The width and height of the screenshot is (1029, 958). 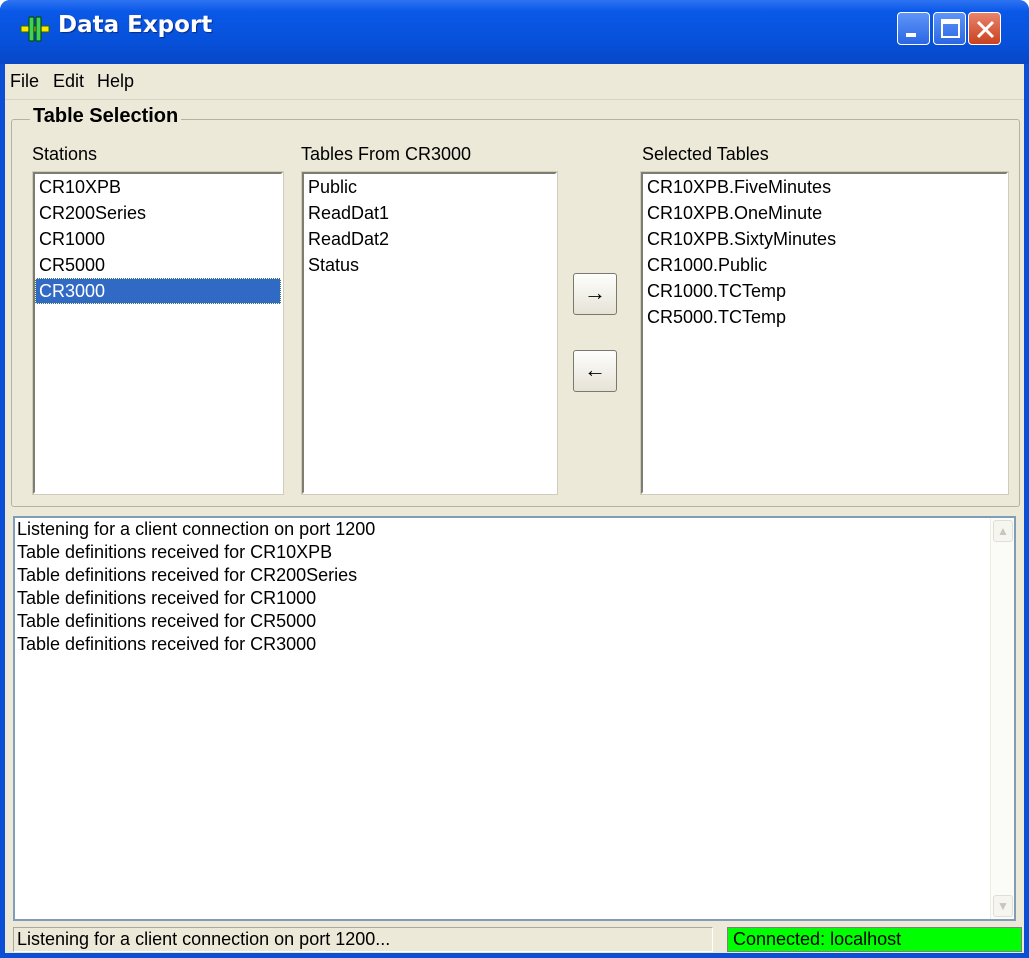 I want to click on arrow-right-icon: →, so click(x=595, y=292).